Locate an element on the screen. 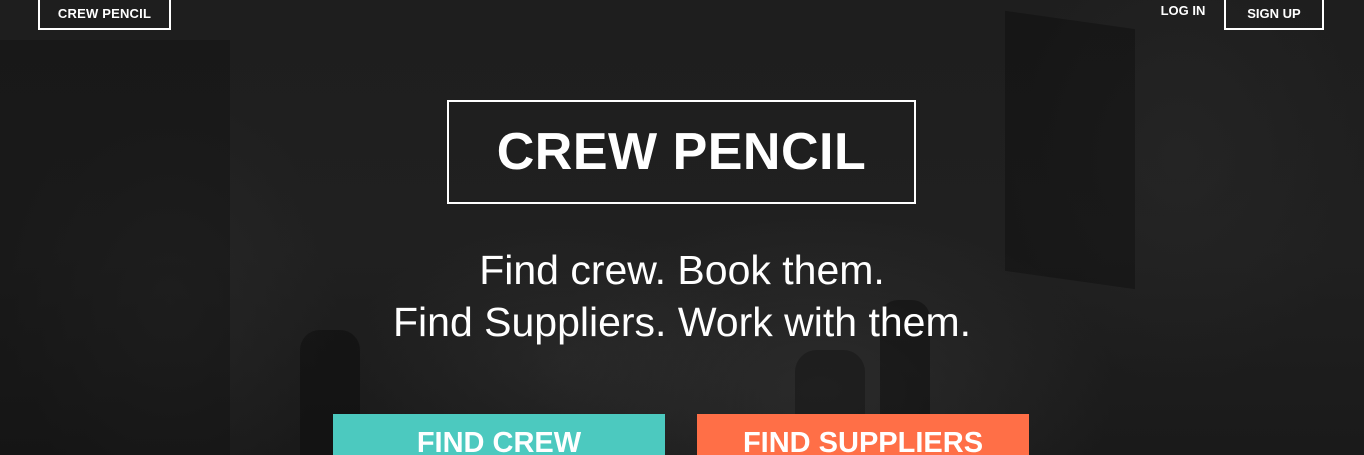 This screenshot has height=455, width=1364. signup-button: SIGN UP is located at coordinates (1274, 15).